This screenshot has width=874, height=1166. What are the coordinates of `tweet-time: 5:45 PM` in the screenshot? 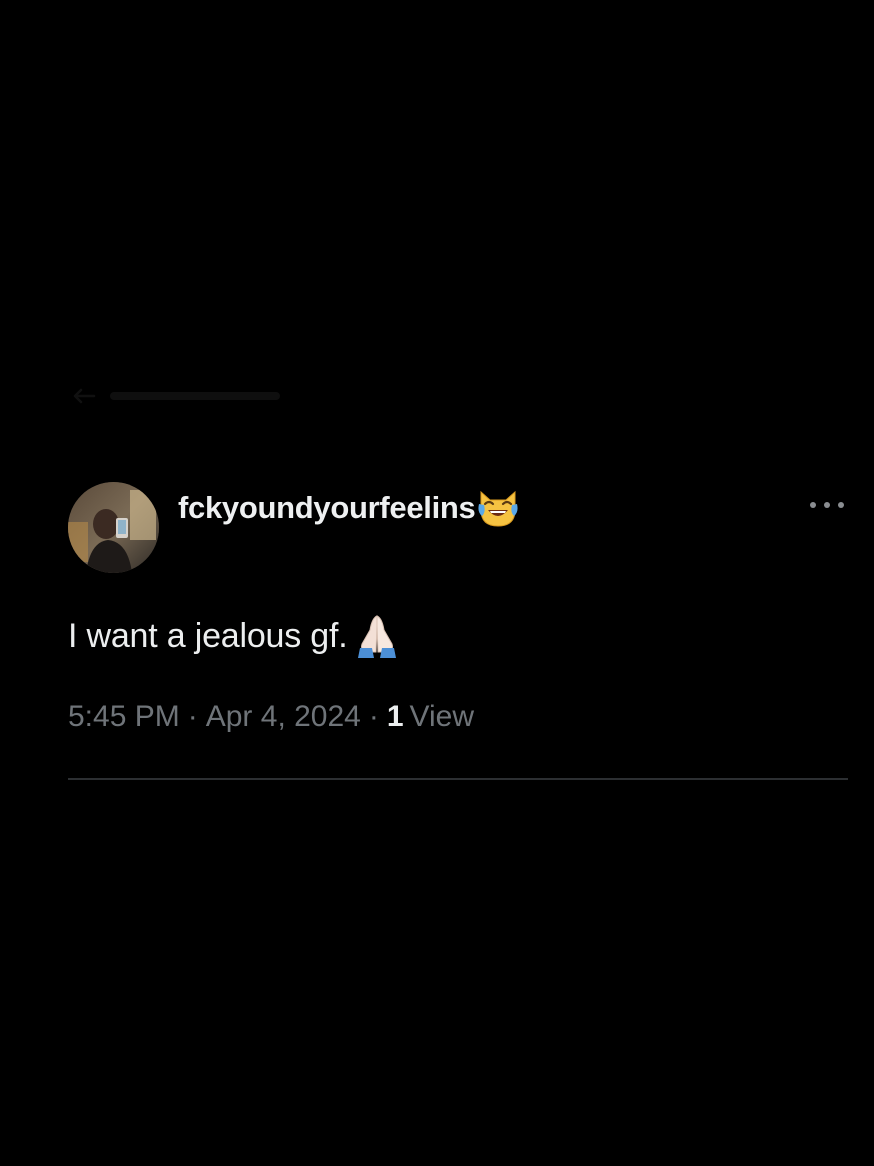 It's located at (124, 717).